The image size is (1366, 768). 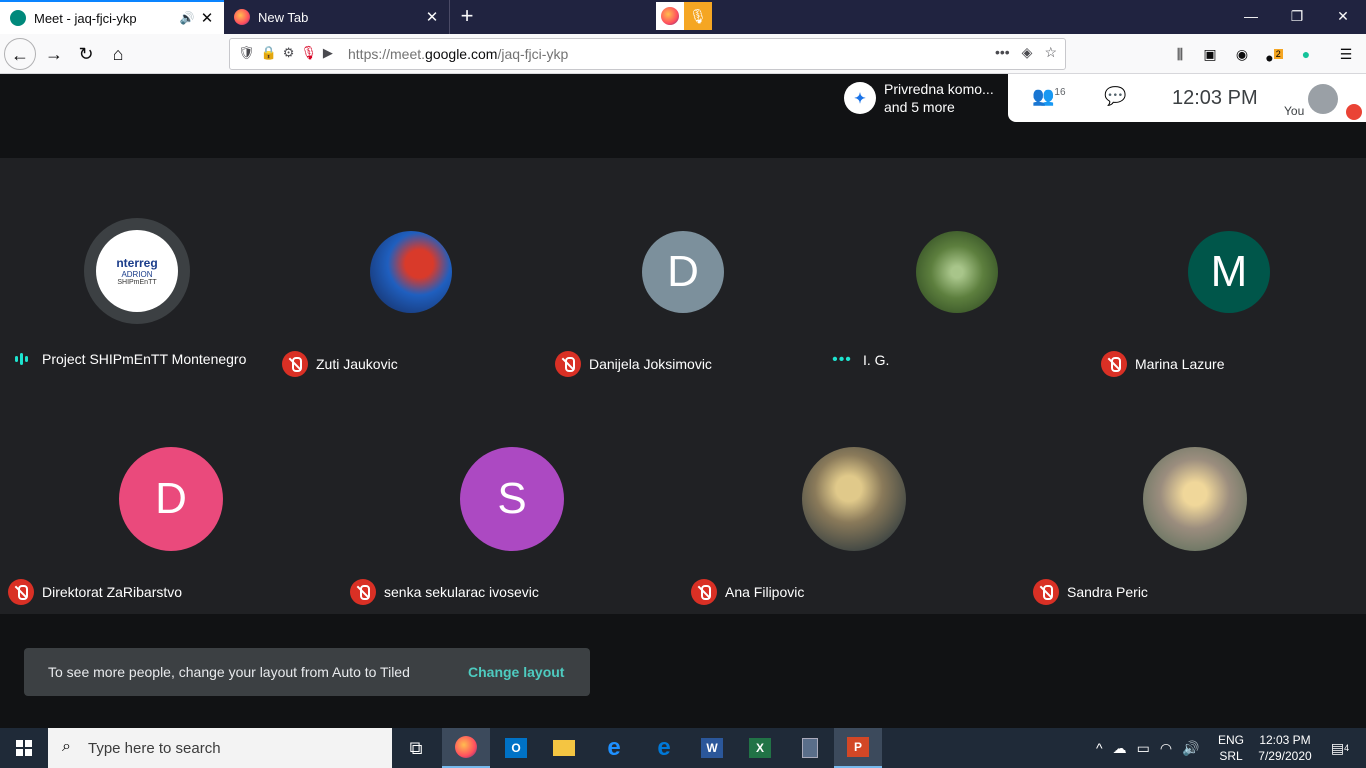 What do you see at coordinates (512, 499) in the screenshot?
I see `participant-avatar: S` at bounding box center [512, 499].